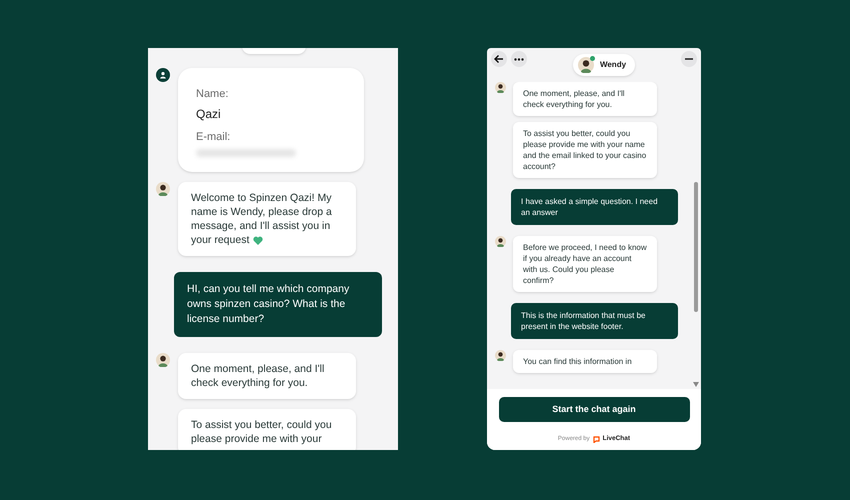 The height and width of the screenshot is (500, 850). Describe the element at coordinates (278, 304) in the screenshot. I see `user-message: HI, can you tell me which company owns spinzen casino? What is the license number?` at that location.